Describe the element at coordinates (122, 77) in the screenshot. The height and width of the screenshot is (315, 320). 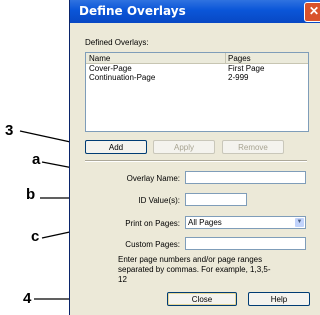
I see `list-item-name: Continuation-Page` at that location.